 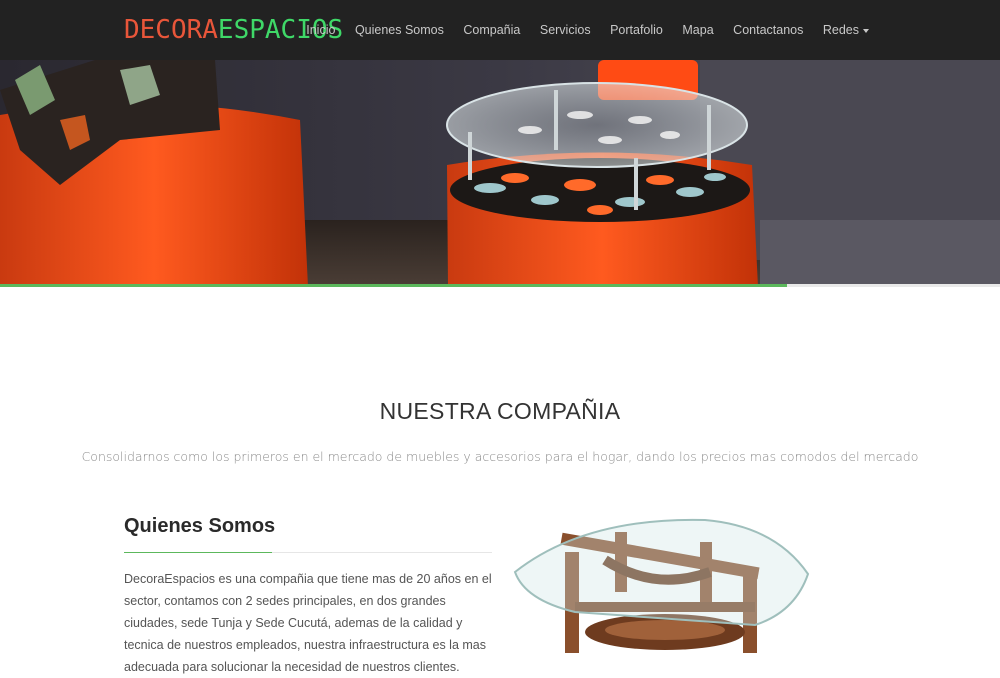 I want to click on nav-item-inicio: Inicio, so click(x=320, y=30).